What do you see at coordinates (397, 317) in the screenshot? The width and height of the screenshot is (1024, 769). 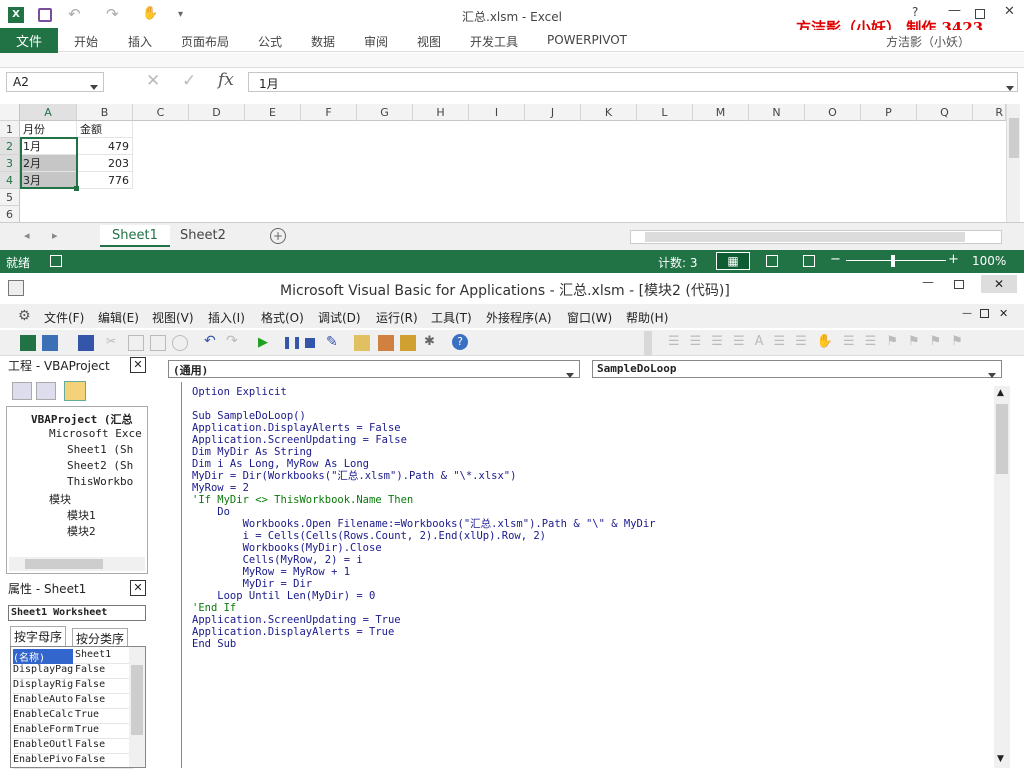 I see `menu-run: 运行(R)` at bounding box center [397, 317].